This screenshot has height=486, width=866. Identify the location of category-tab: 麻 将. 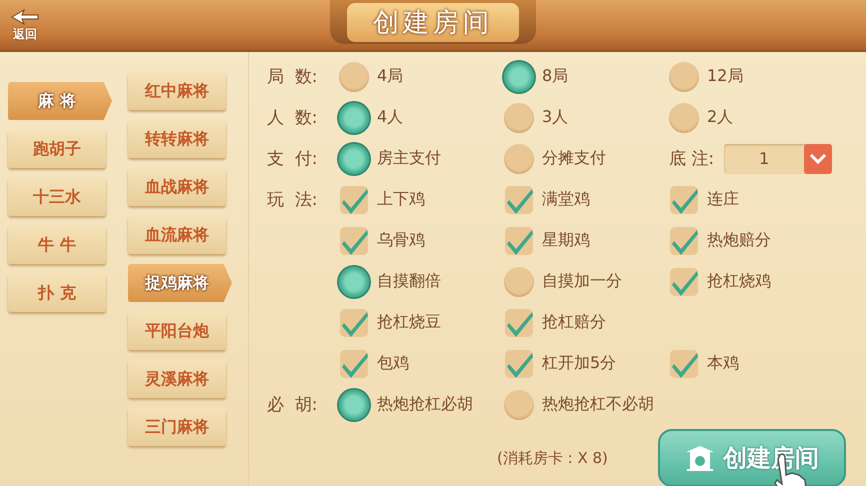
(60, 101).